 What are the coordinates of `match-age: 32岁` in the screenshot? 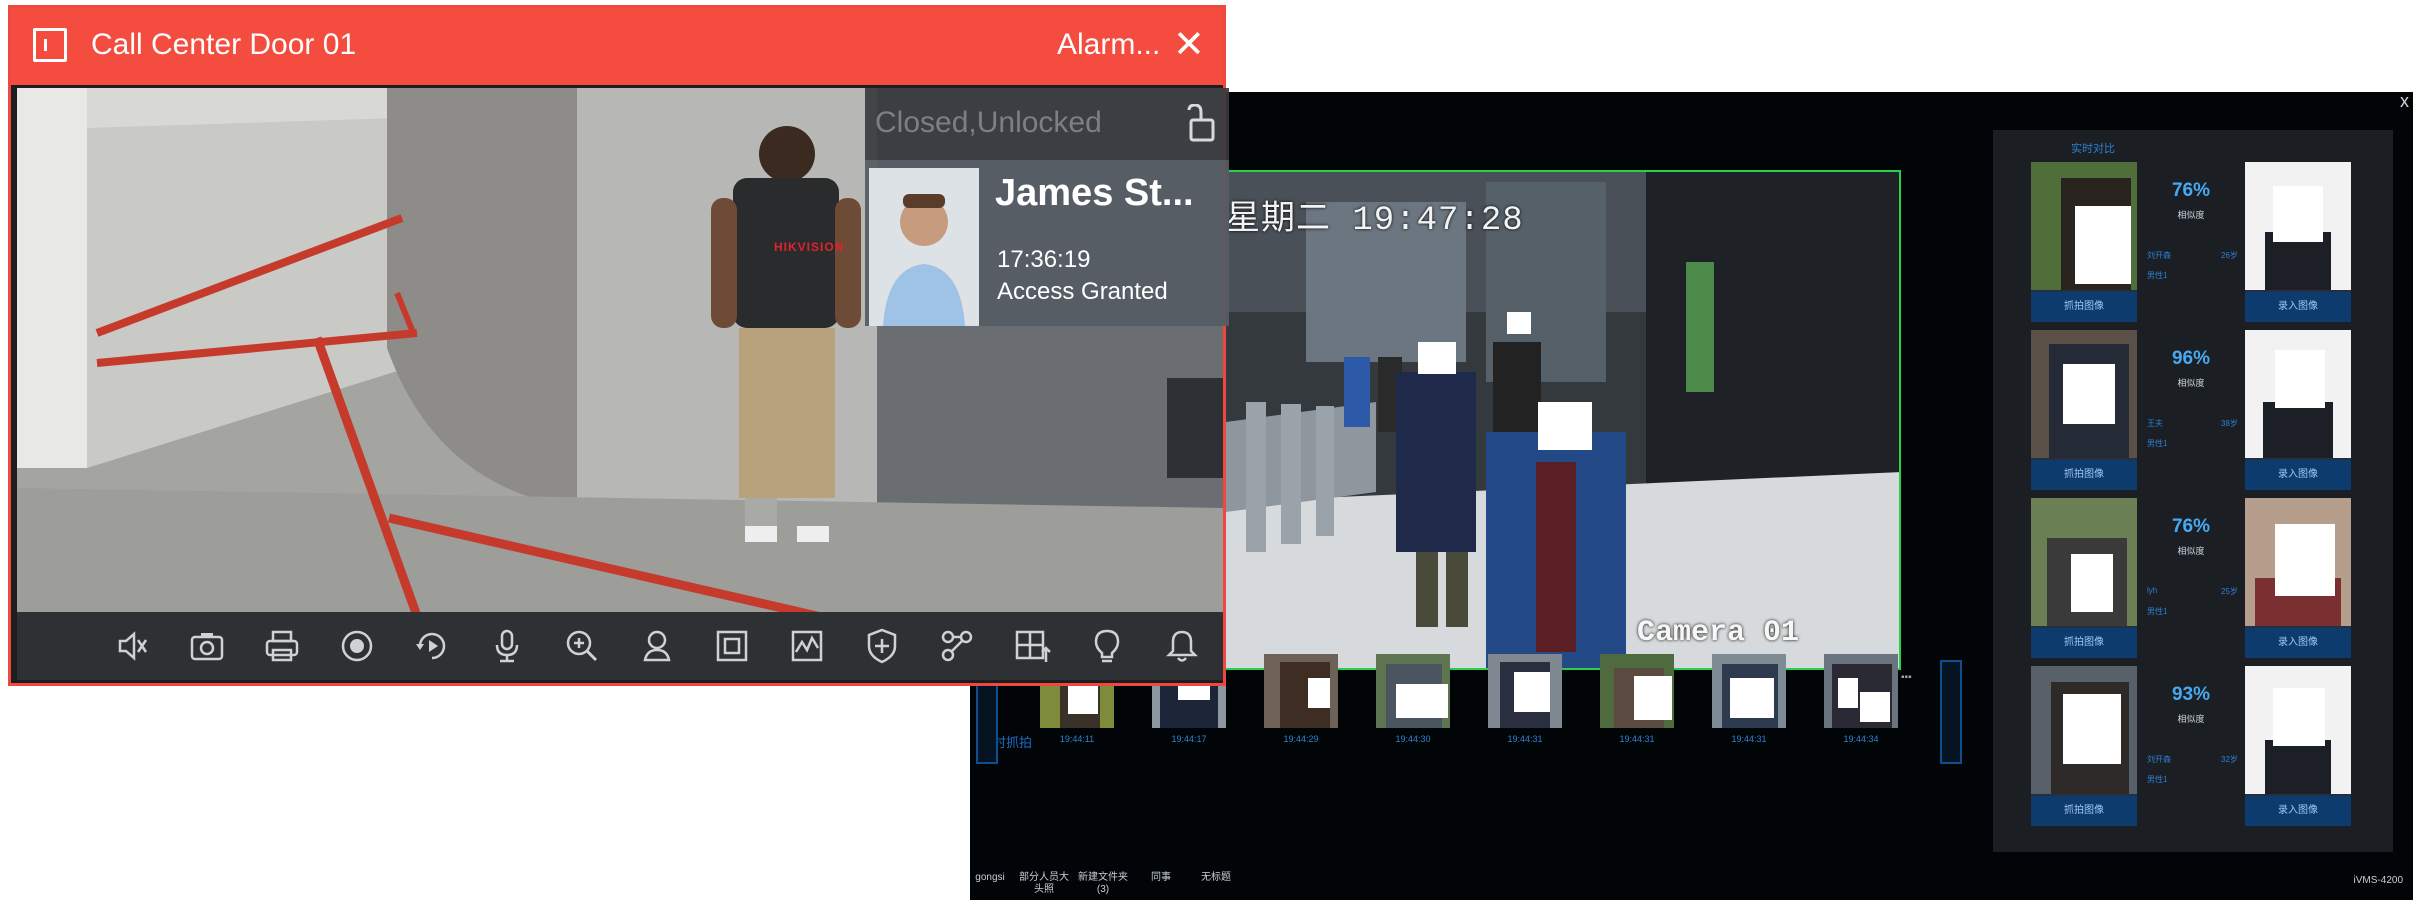 It's located at (2229, 759).